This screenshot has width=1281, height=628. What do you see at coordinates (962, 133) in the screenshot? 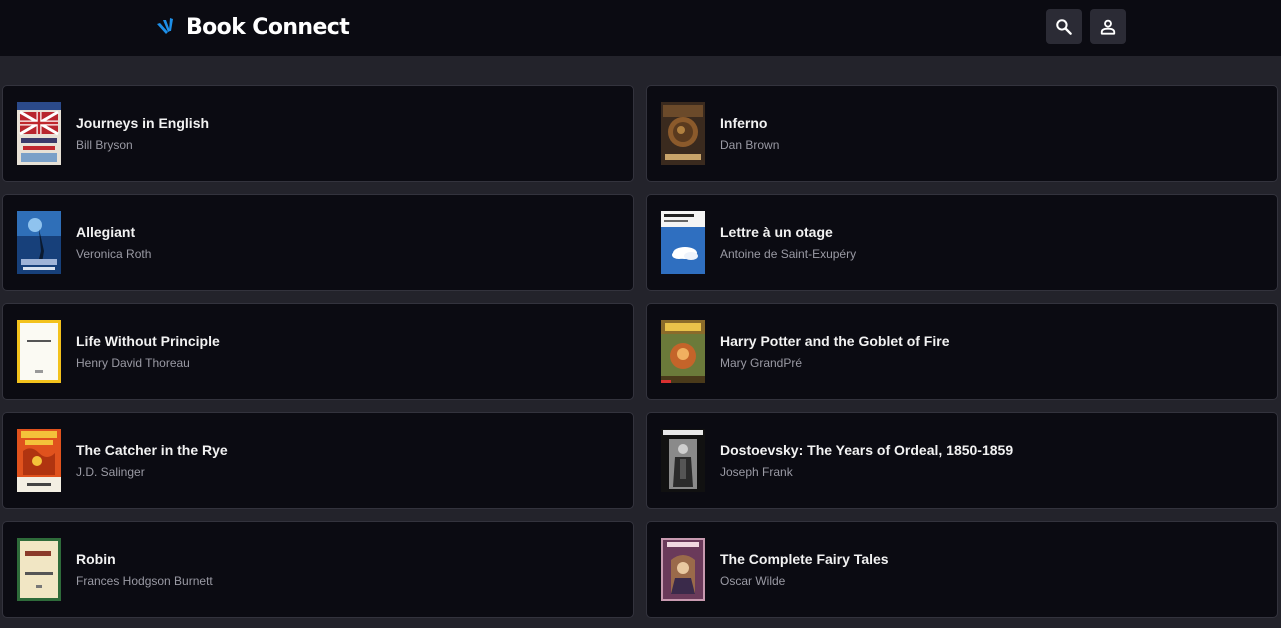
I see `book-item: Inferno Dan Brown` at bounding box center [962, 133].